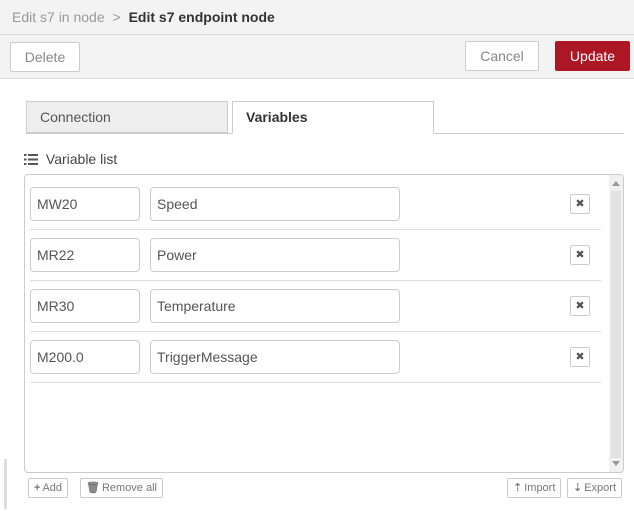 The image size is (634, 511). Describe the element at coordinates (45, 57) in the screenshot. I see `delete-button: Delete` at that location.